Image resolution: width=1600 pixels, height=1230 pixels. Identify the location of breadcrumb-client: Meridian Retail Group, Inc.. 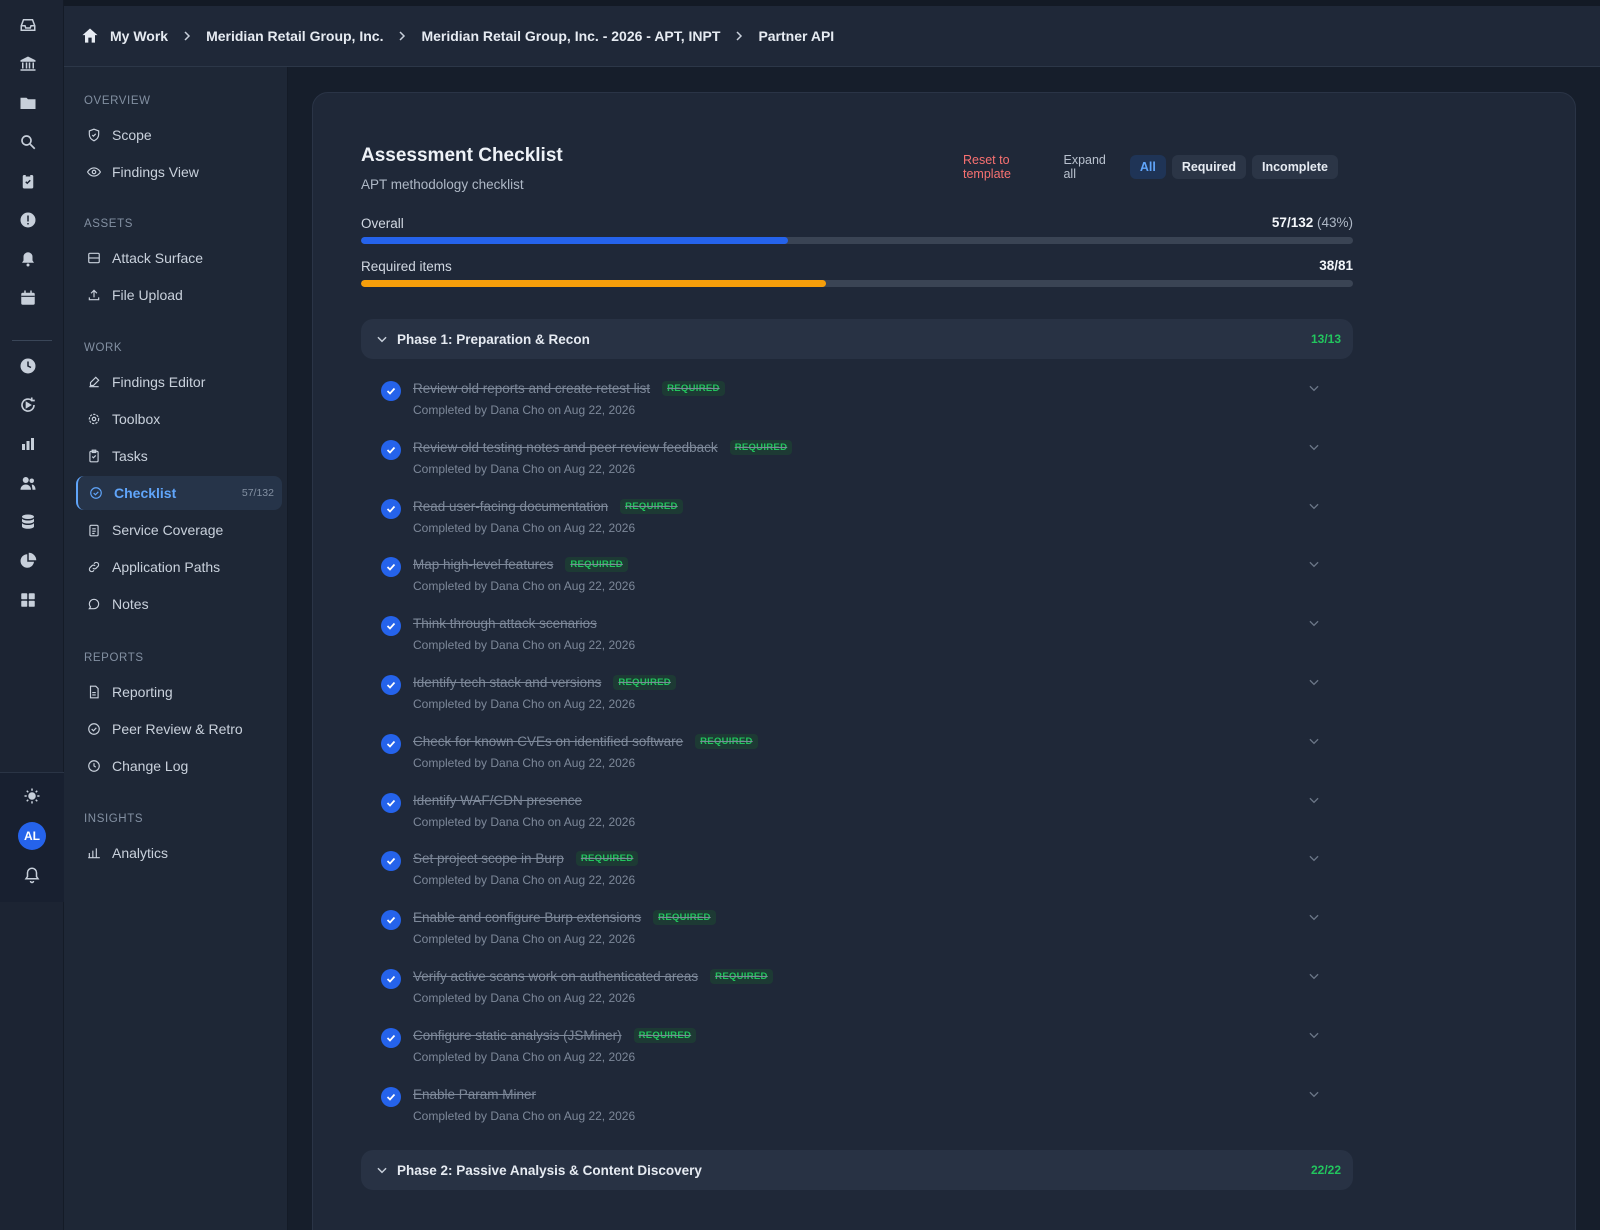
(294, 36).